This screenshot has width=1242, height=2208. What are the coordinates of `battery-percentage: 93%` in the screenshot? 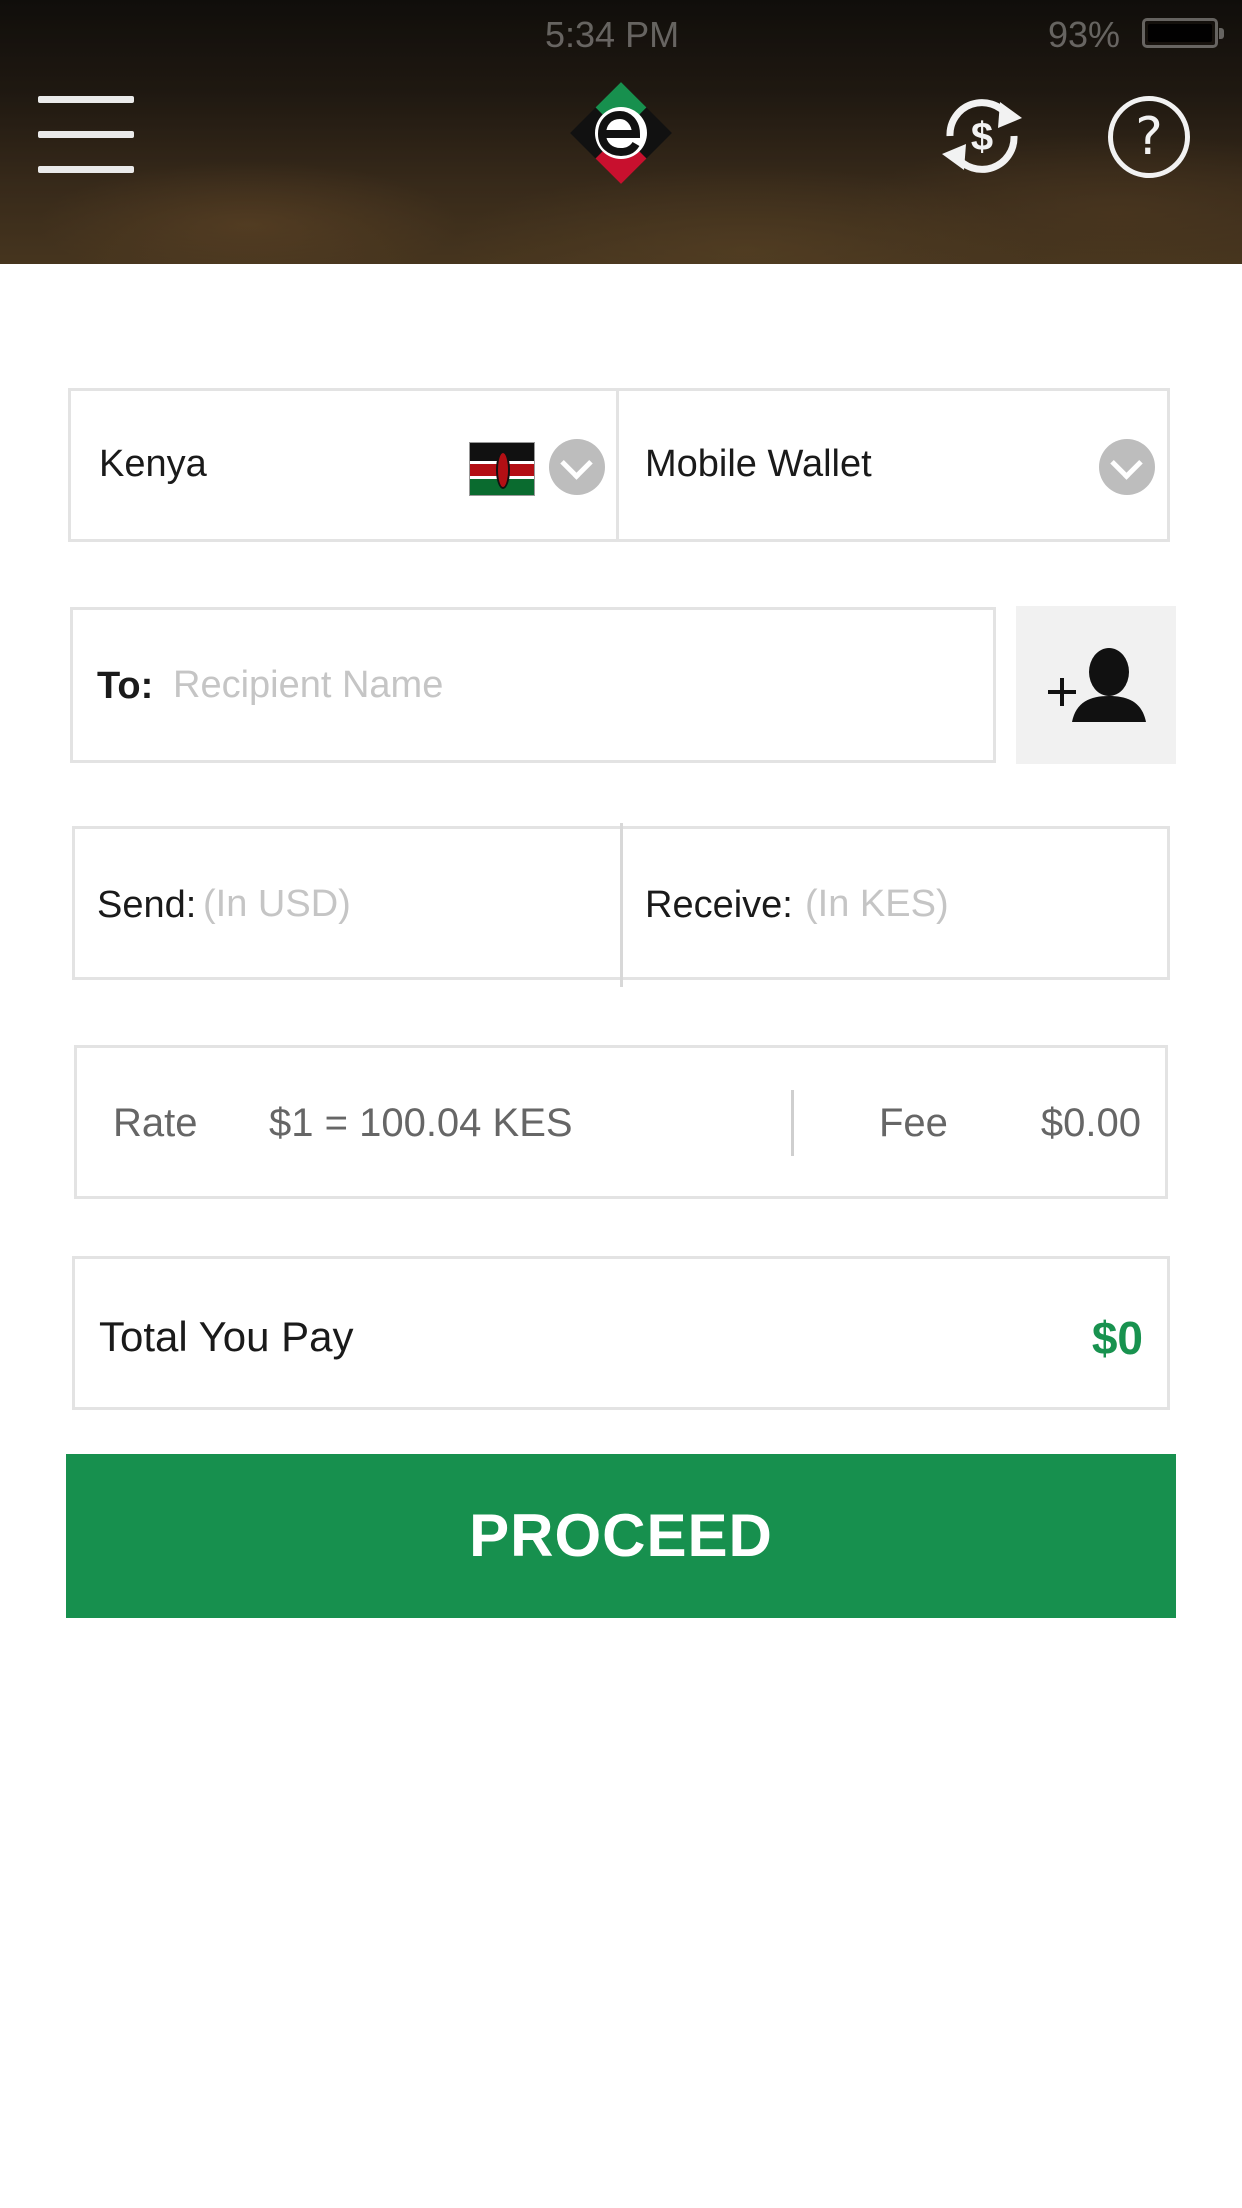 It's located at (1084, 34).